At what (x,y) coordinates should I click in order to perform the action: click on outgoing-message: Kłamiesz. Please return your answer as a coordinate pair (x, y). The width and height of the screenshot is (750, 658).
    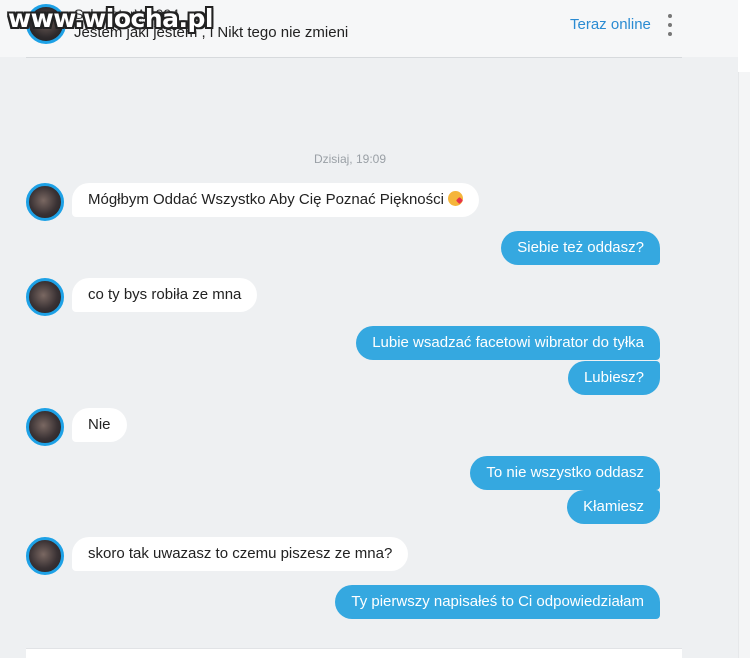
    Looking at the image, I should click on (613, 507).